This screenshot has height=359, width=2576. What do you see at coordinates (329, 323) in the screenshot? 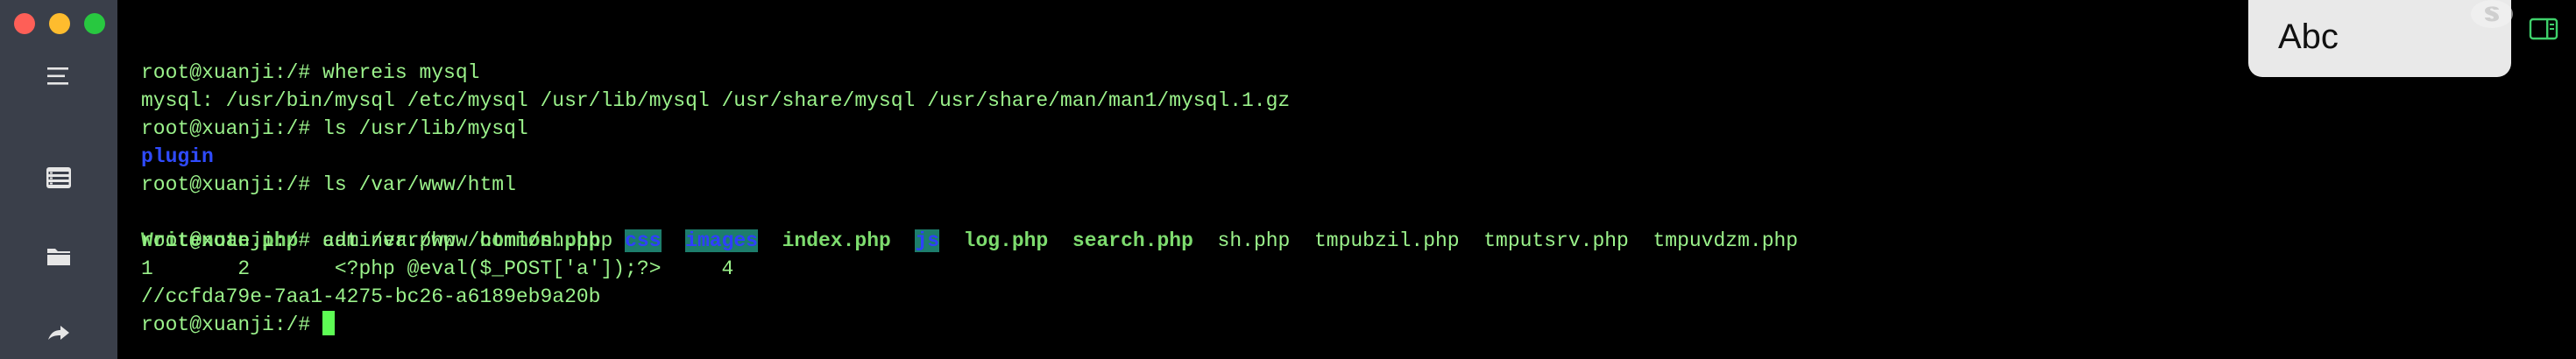
I see `terminal-cursor` at bounding box center [329, 323].